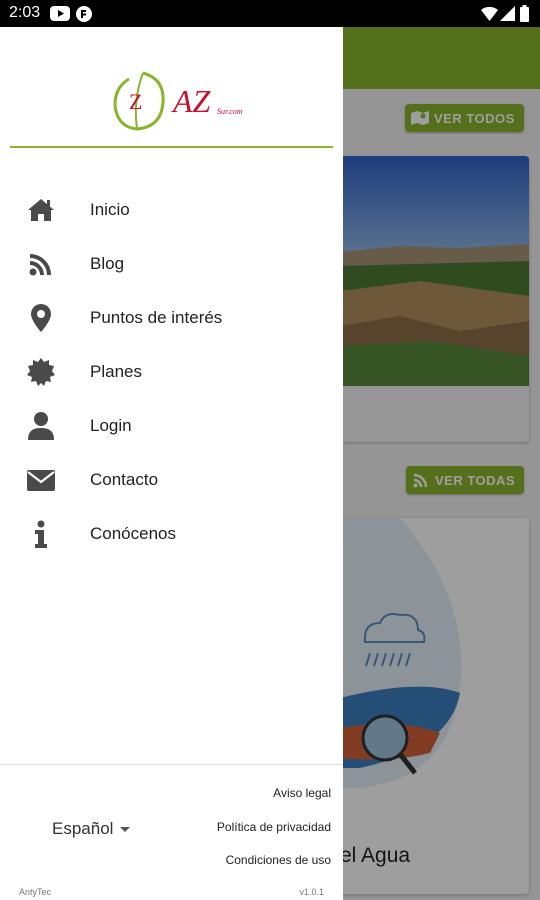 Image resolution: width=540 pixels, height=900 pixels. What do you see at coordinates (192, 101) in the screenshot?
I see `logo-text: AZ` at bounding box center [192, 101].